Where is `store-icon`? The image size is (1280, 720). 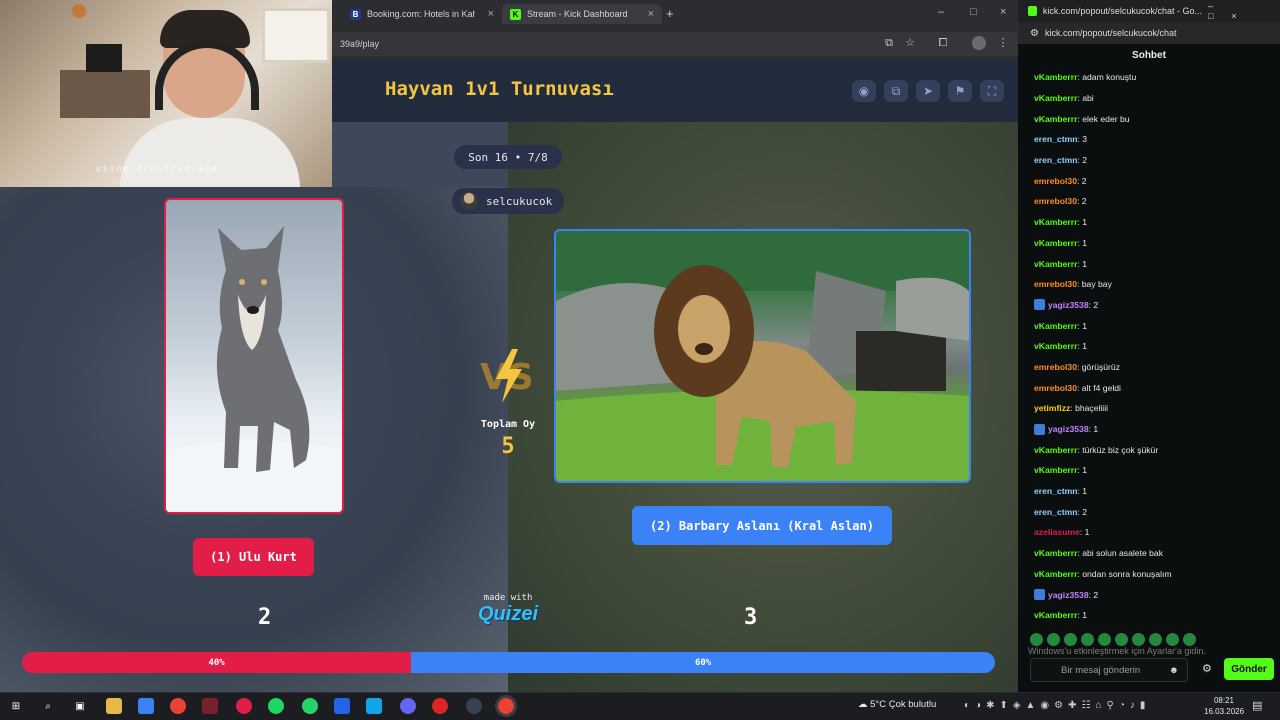
store-icon is located at coordinates (146, 706).